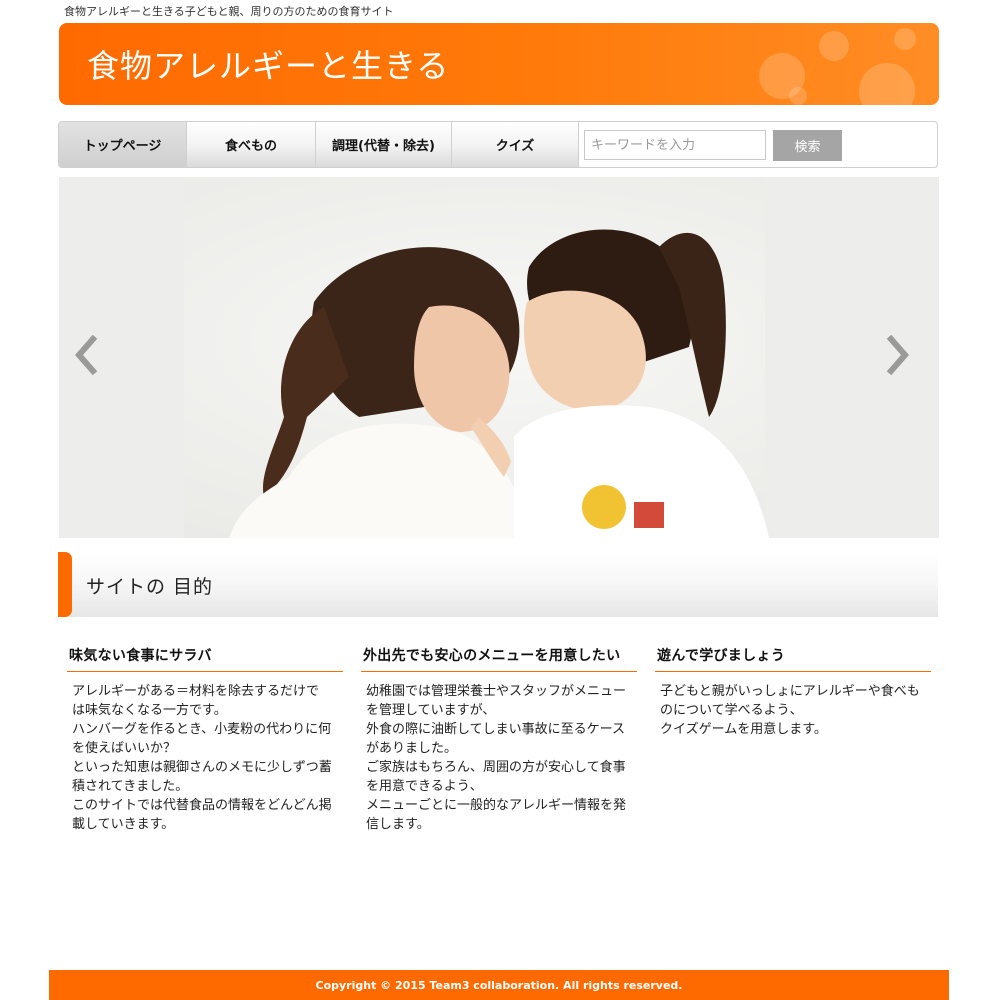  Describe the element at coordinates (130, 786) in the screenshot. I see `column-line: 積されてきました。` at that location.